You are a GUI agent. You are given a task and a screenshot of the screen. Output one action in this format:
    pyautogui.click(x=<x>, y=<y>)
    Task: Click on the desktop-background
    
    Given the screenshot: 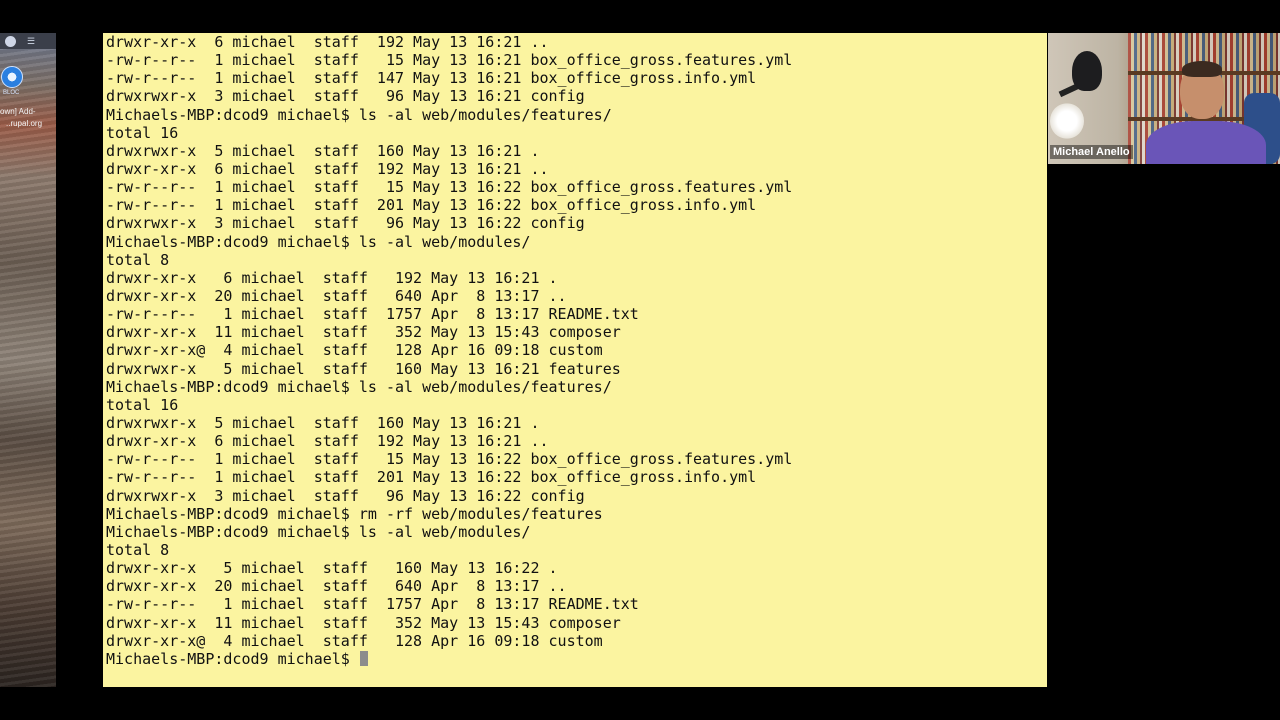 What is the action you would take?
    pyautogui.click(x=28, y=360)
    